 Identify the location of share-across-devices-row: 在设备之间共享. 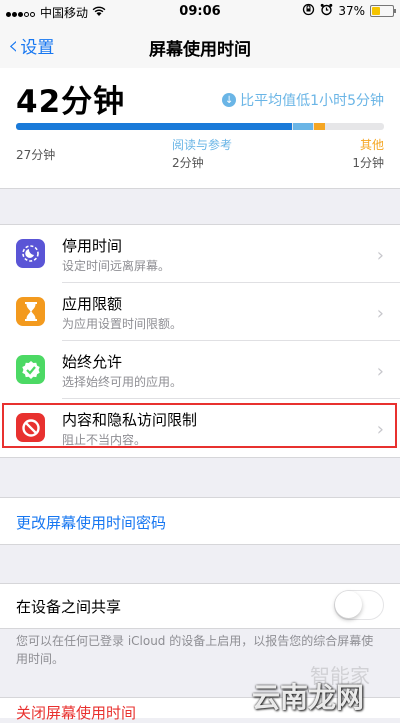
(200, 606).